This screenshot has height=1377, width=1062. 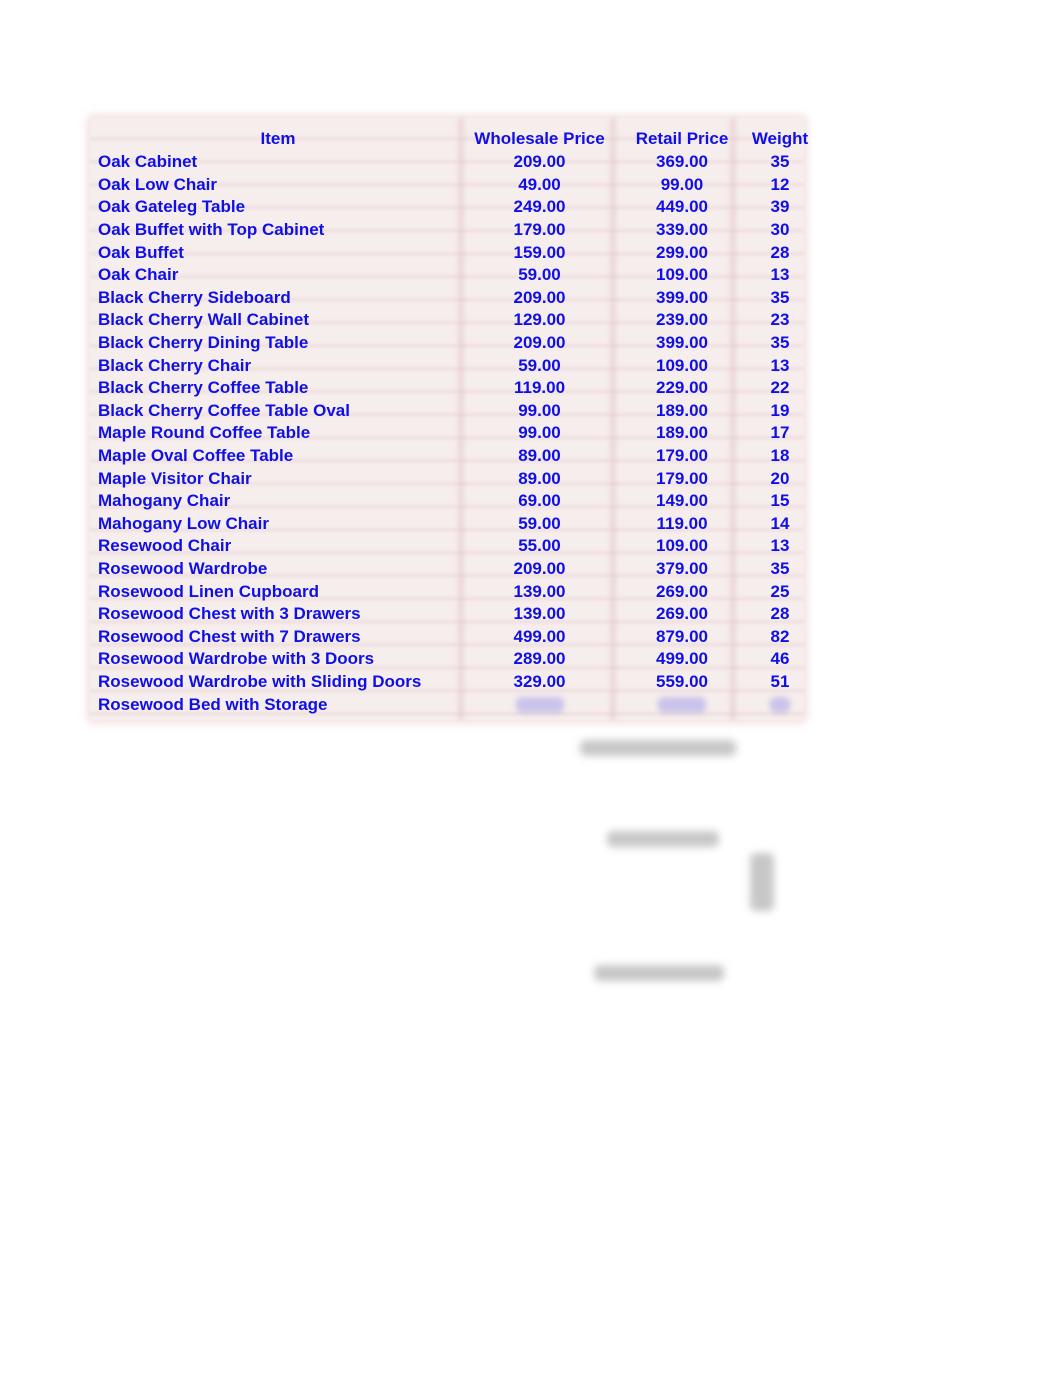 What do you see at coordinates (278, 275) in the screenshot?
I see `item-cell: Oak Chair` at bounding box center [278, 275].